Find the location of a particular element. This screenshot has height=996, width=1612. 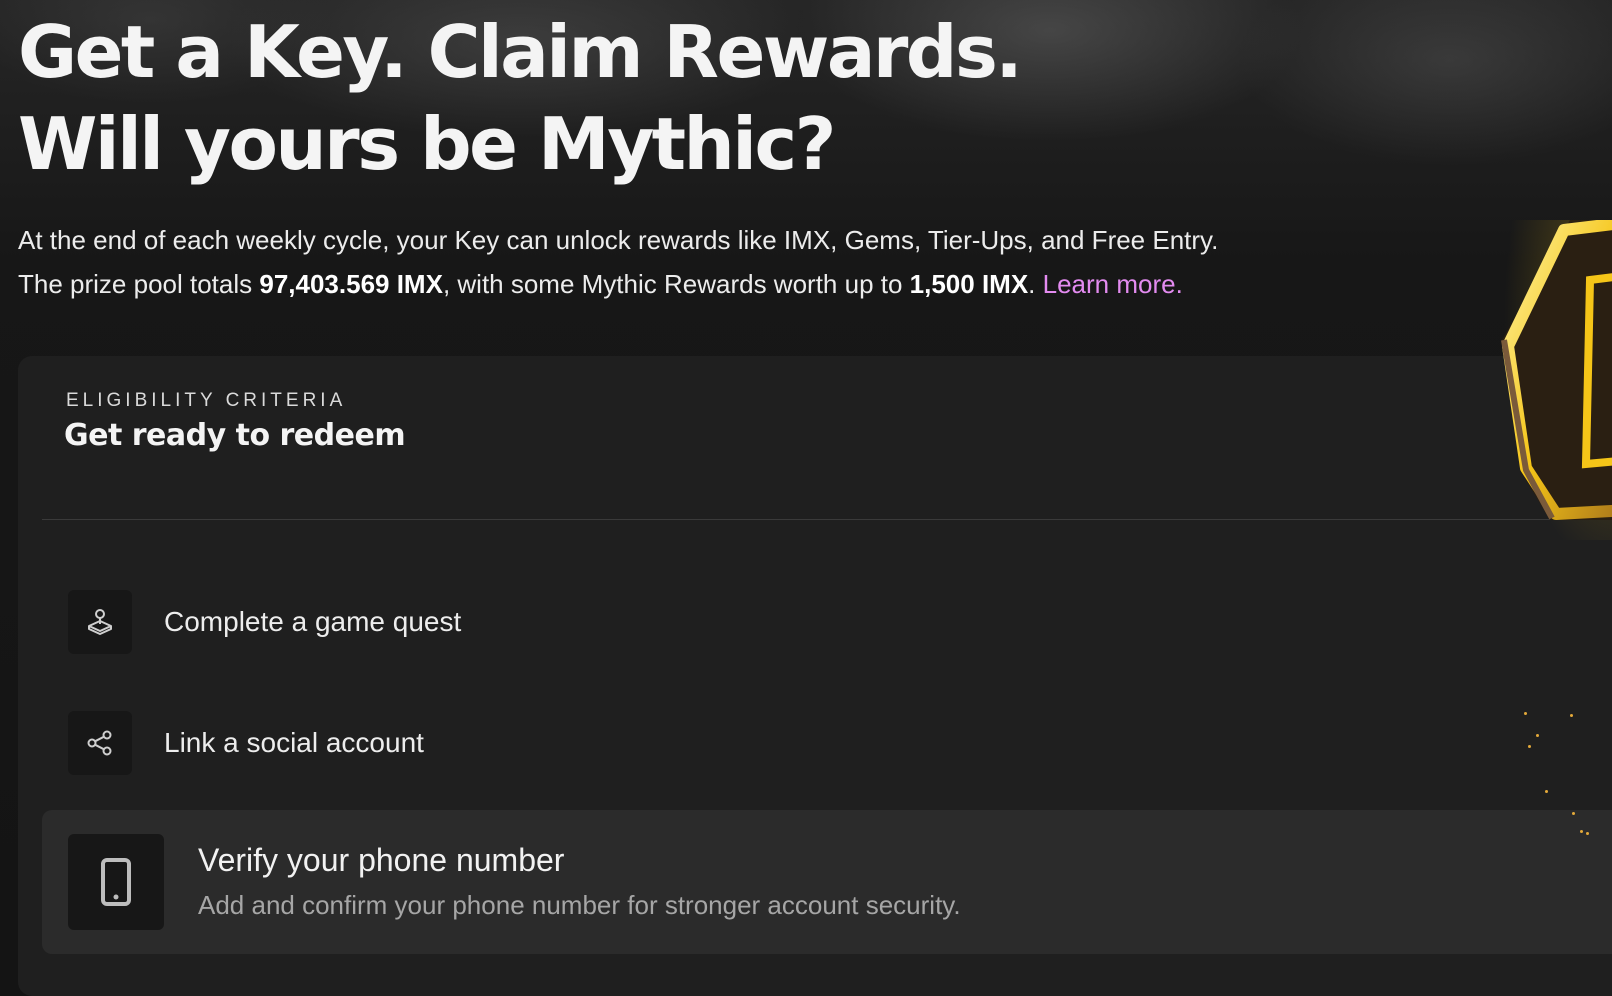

step-verify-phone-title: Verify your phone number is located at coordinates (381, 860).